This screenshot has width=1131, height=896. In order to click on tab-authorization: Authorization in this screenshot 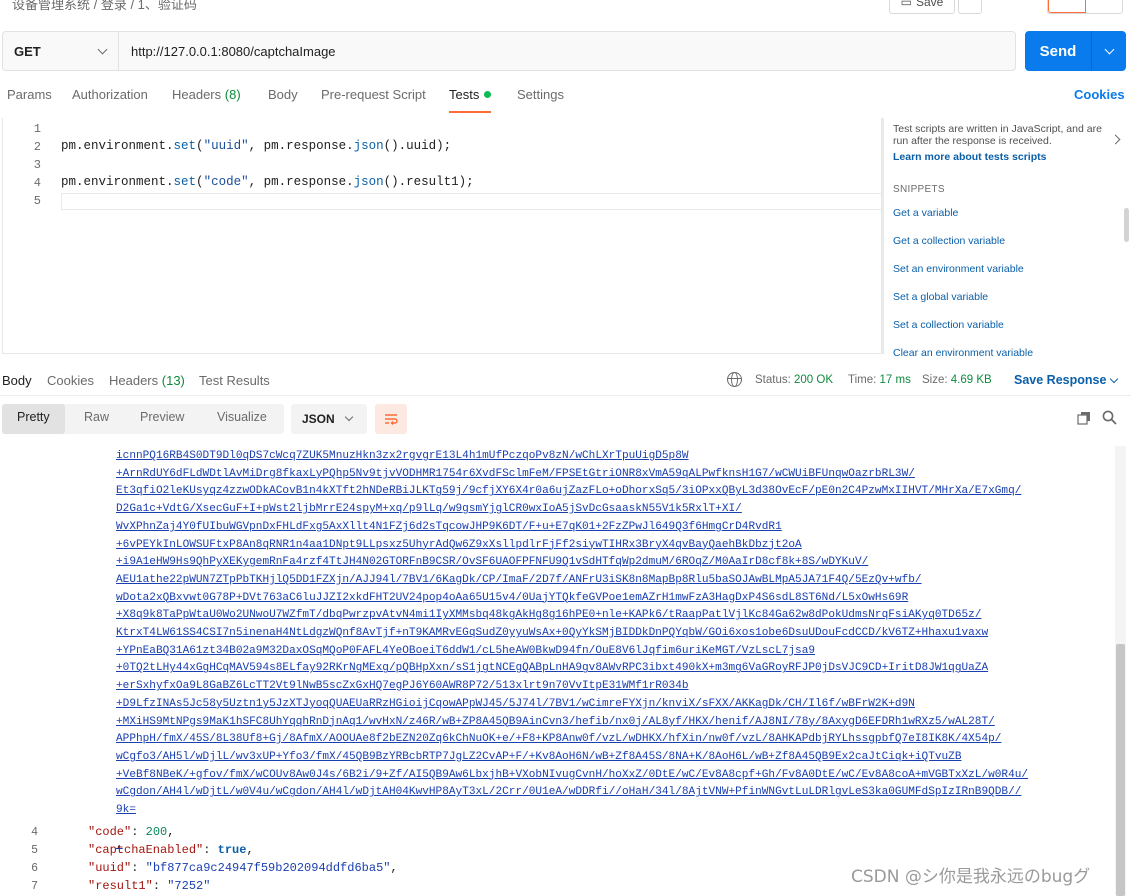, I will do `click(110, 94)`.